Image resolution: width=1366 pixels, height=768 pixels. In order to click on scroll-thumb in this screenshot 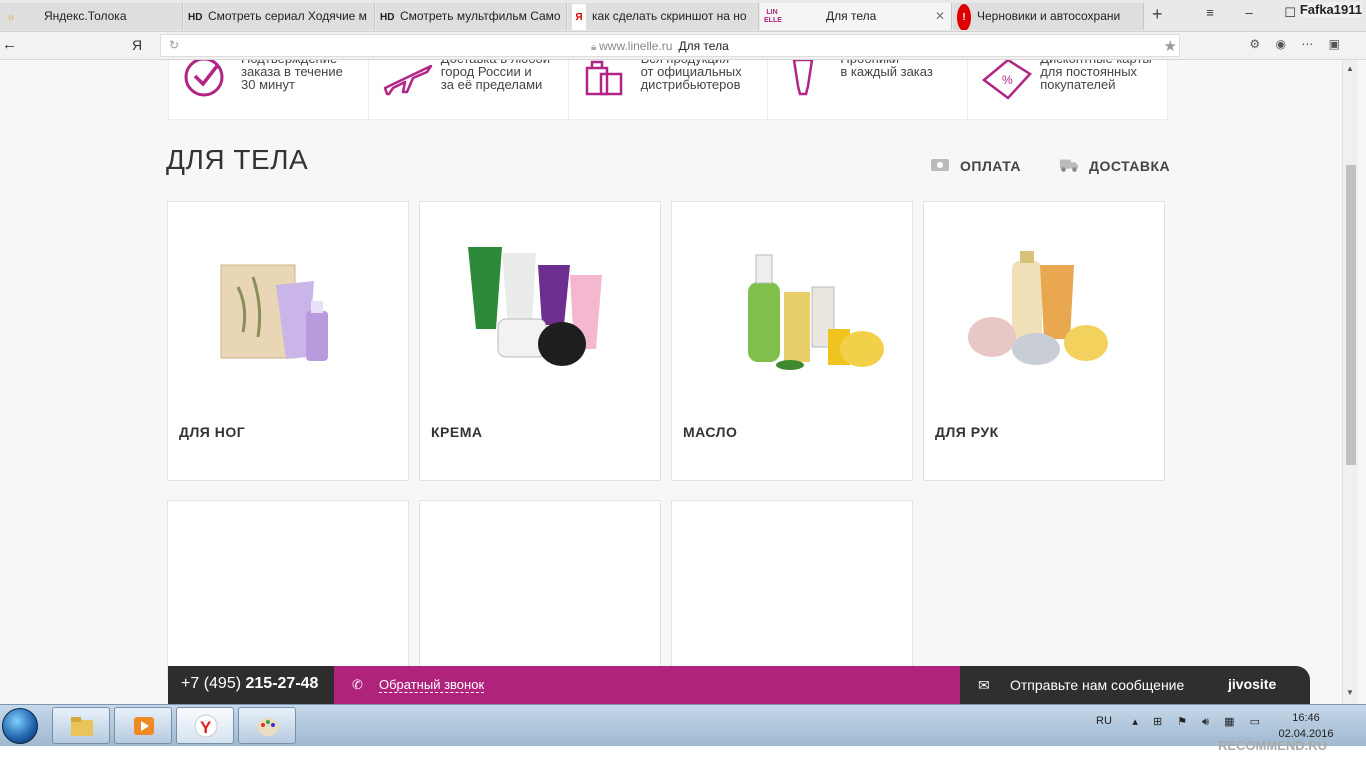, I will do `click(1351, 315)`.